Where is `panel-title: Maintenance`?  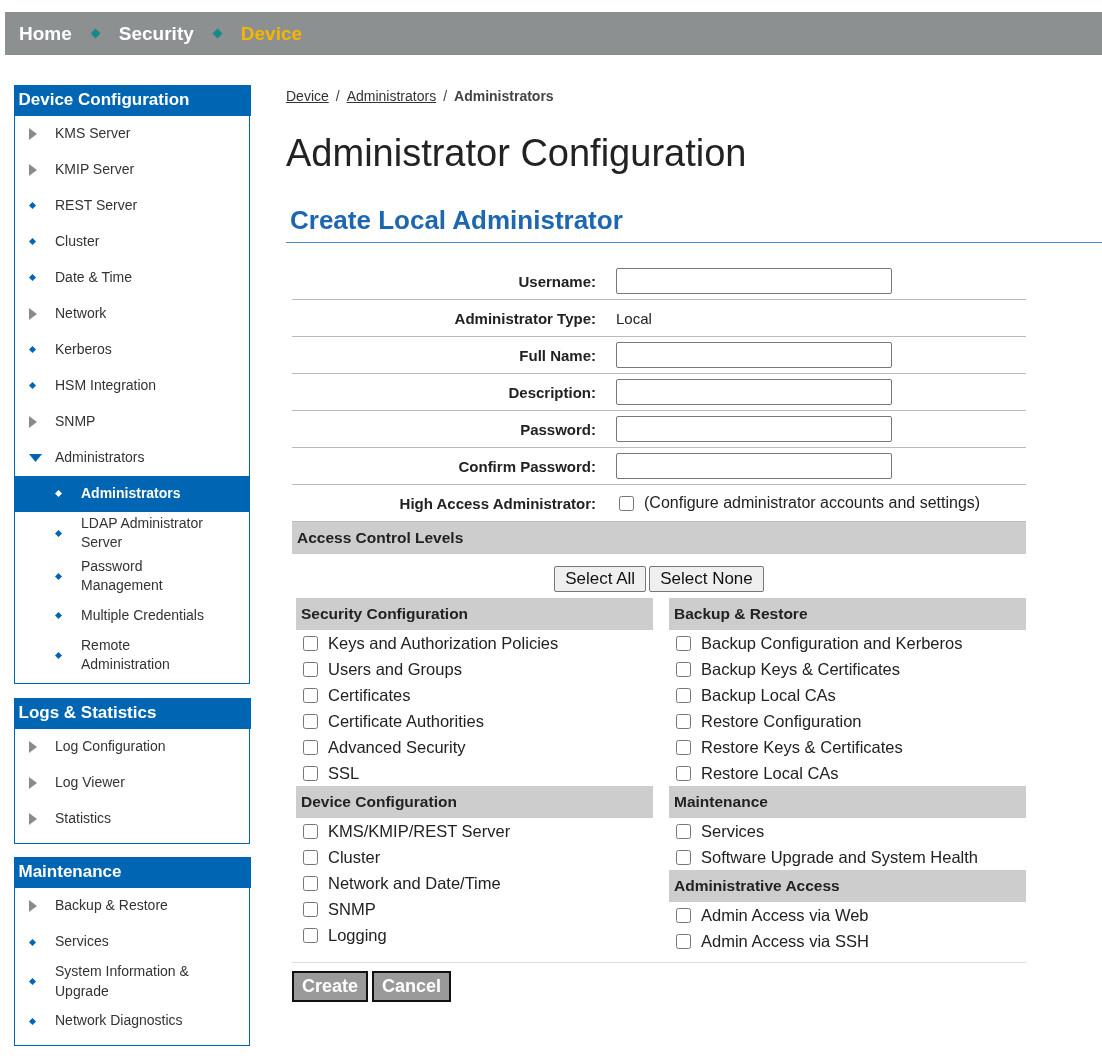 panel-title: Maintenance is located at coordinates (132, 873).